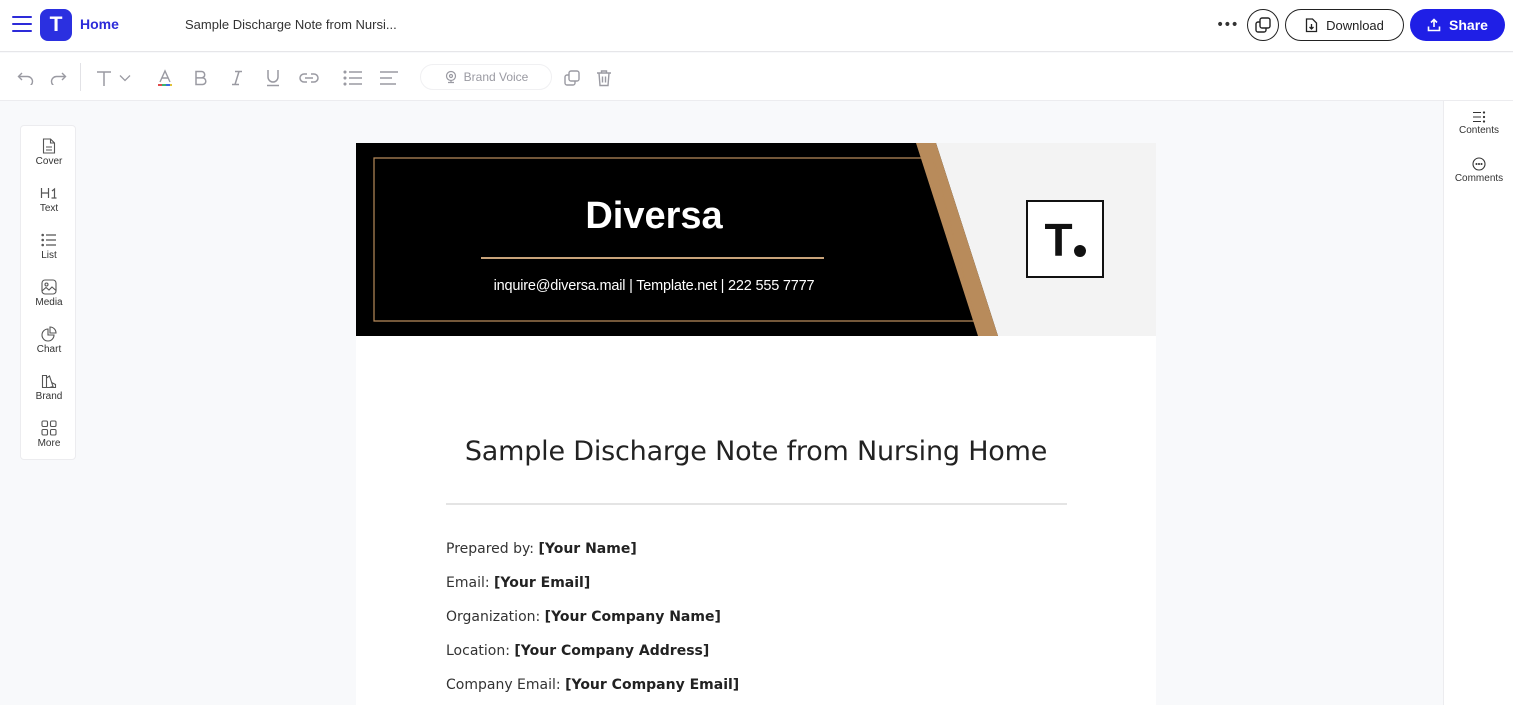 The width and height of the screenshot is (1513, 705). I want to click on insert-brand-button: Brand, so click(49, 391).